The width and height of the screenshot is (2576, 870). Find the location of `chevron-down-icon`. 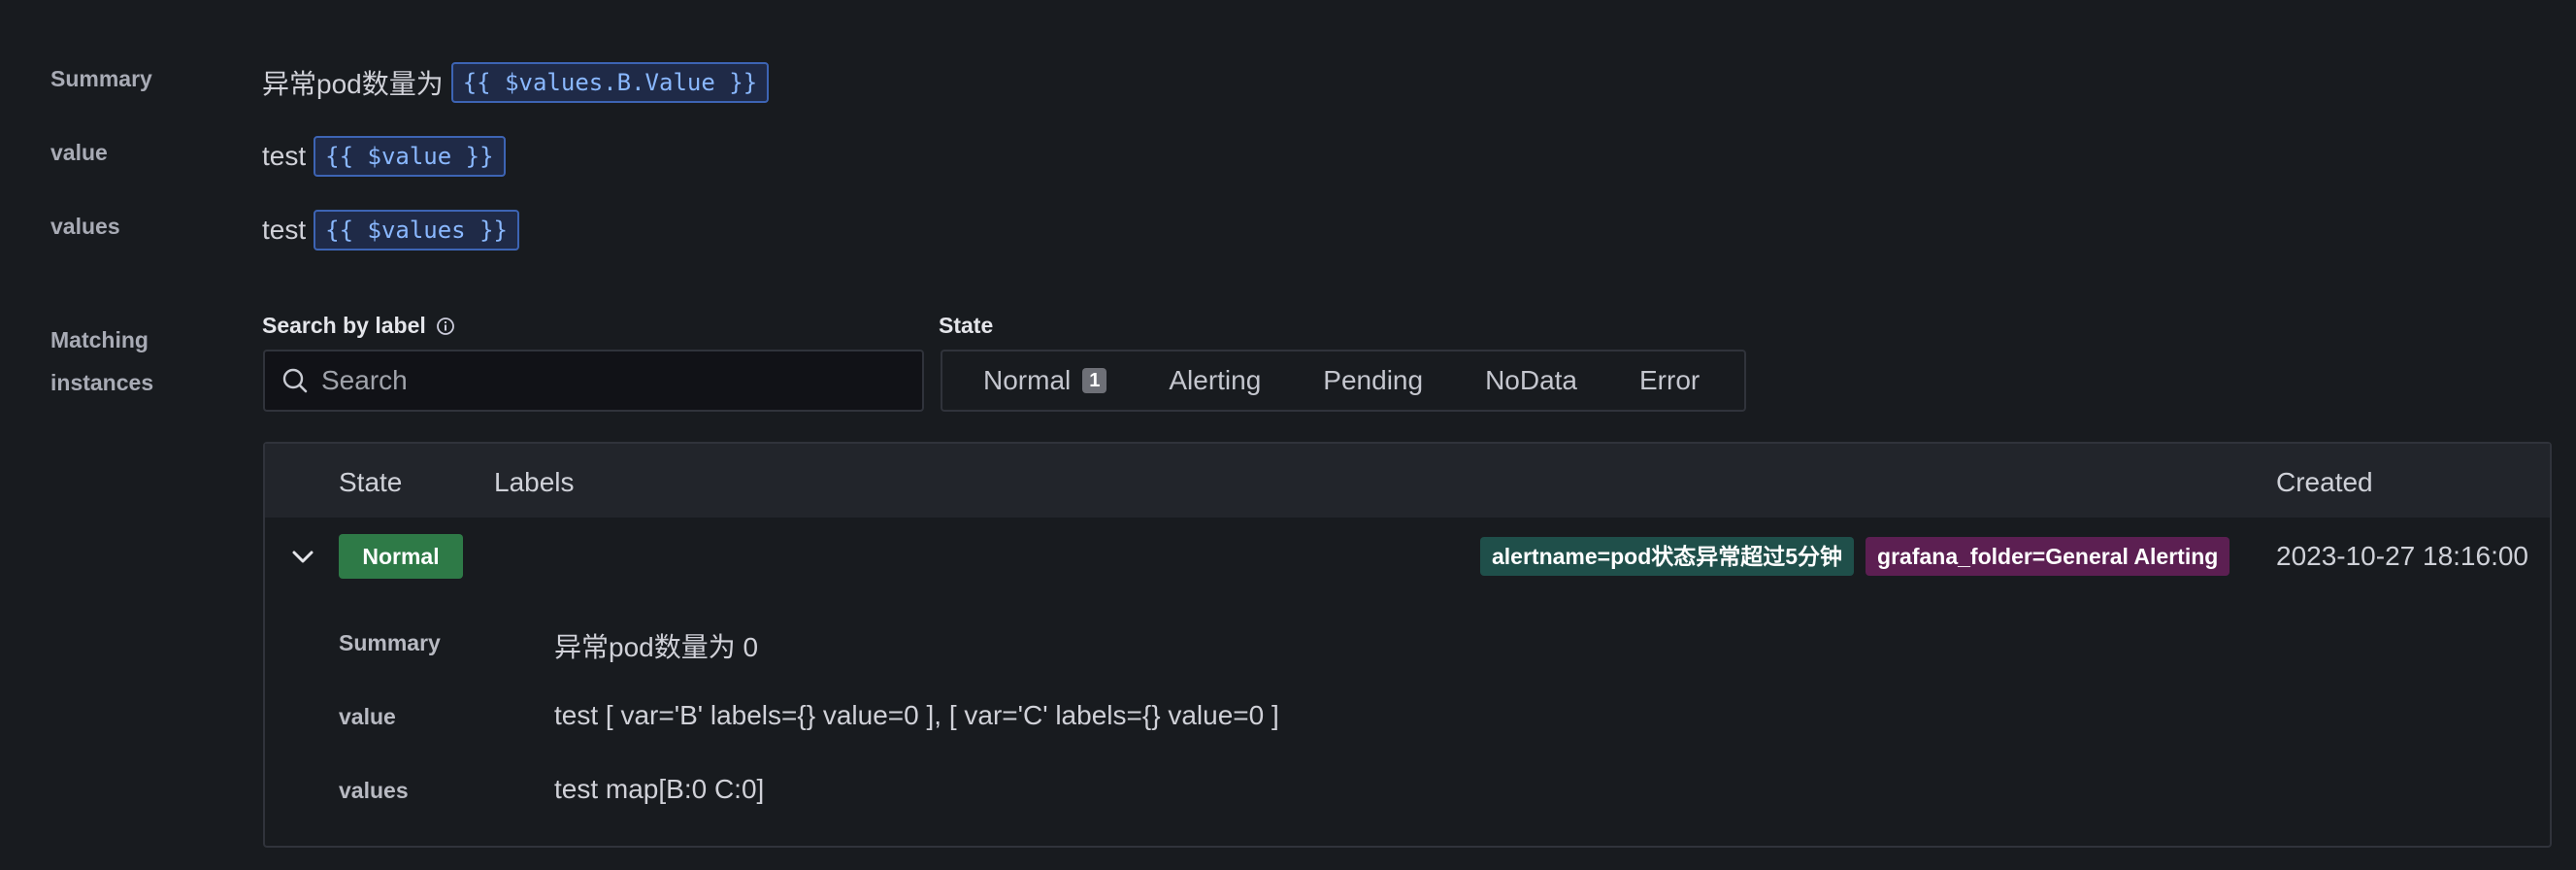

chevron-down-icon is located at coordinates (303, 557).